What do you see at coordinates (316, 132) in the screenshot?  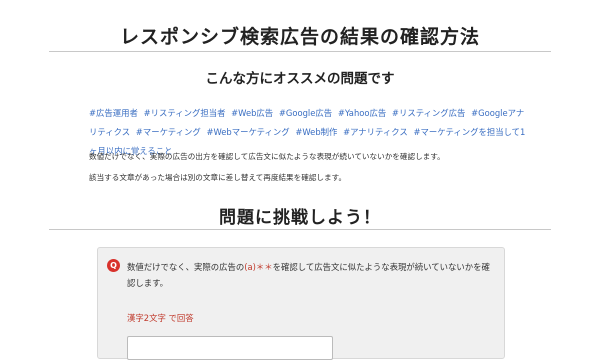 I see `tag-link: #Web制作` at bounding box center [316, 132].